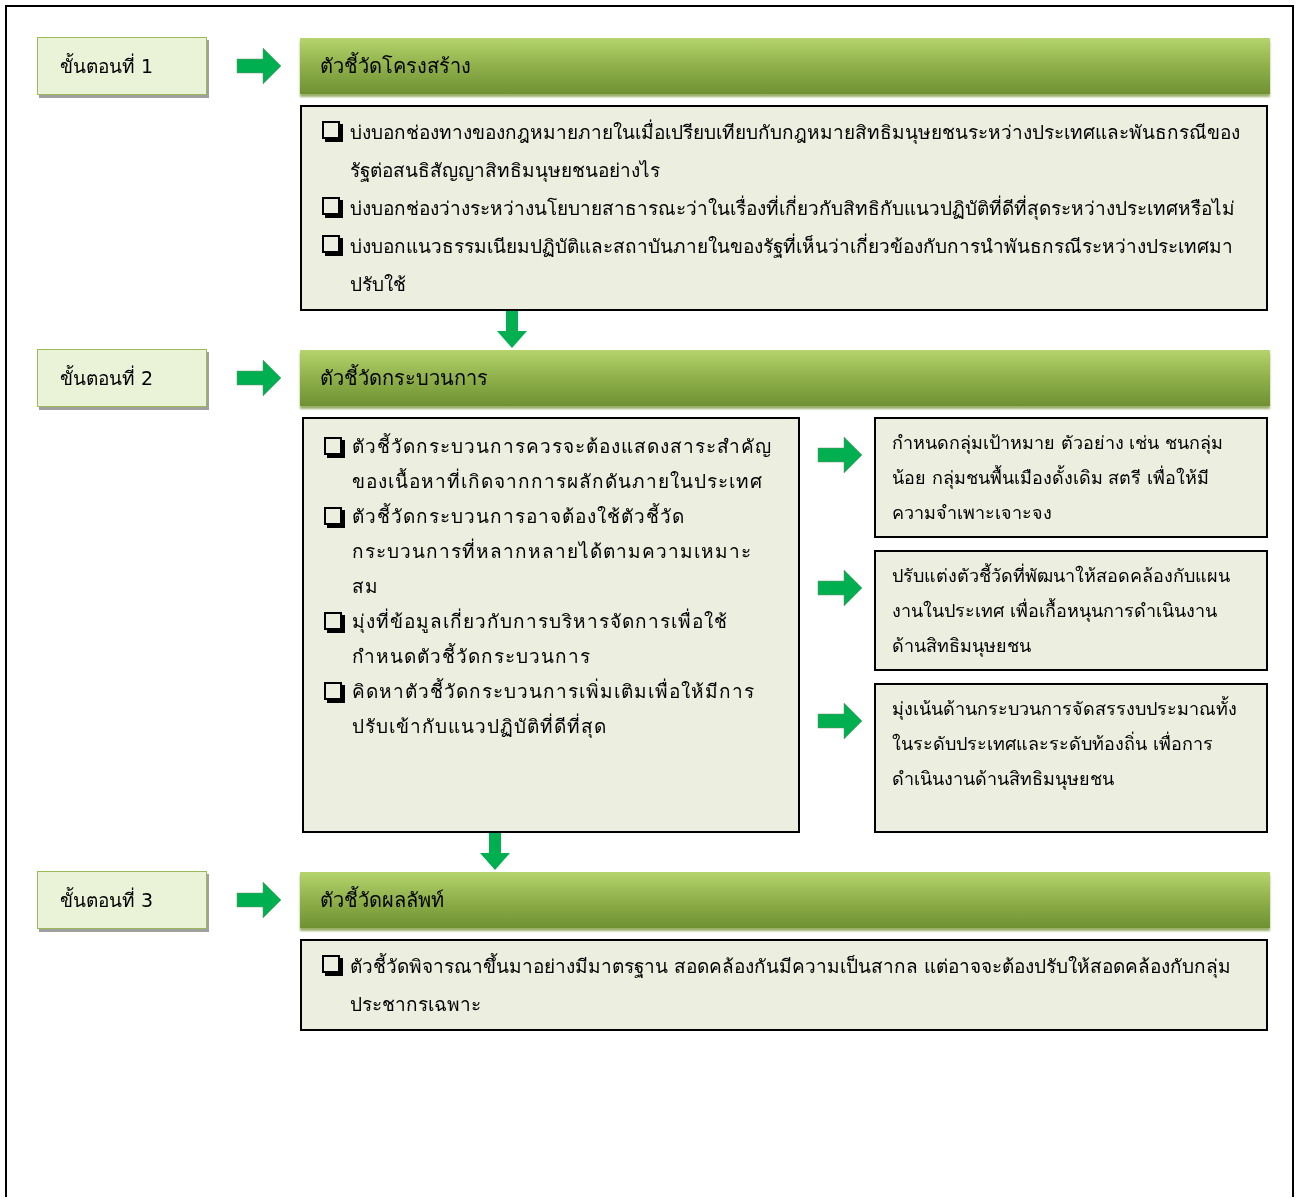  What do you see at coordinates (122, 66) in the screenshot?
I see `step-label: ขั้นตอนที่ 1` at bounding box center [122, 66].